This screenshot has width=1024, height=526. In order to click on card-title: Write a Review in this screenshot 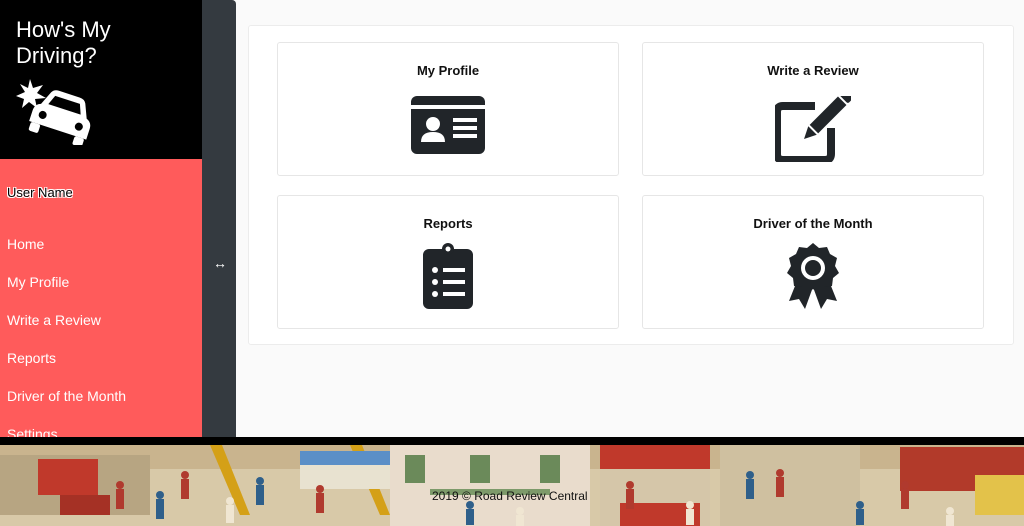, I will do `click(813, 70)`.